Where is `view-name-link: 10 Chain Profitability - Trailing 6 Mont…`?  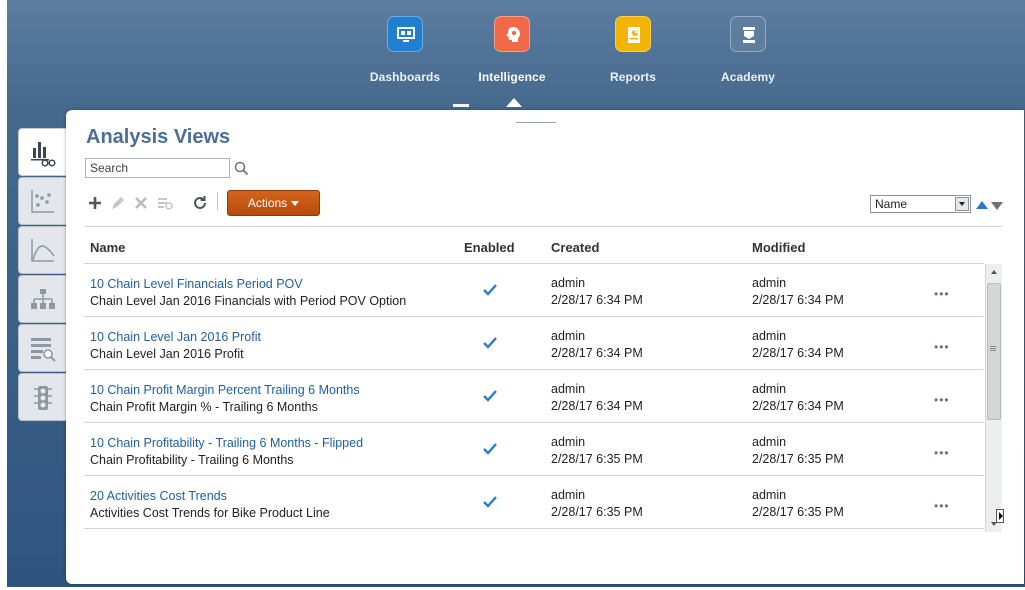
view-name-link: 10 Chain Profitability - Trailing 6 Mont… is located at coordinates (226, 443).